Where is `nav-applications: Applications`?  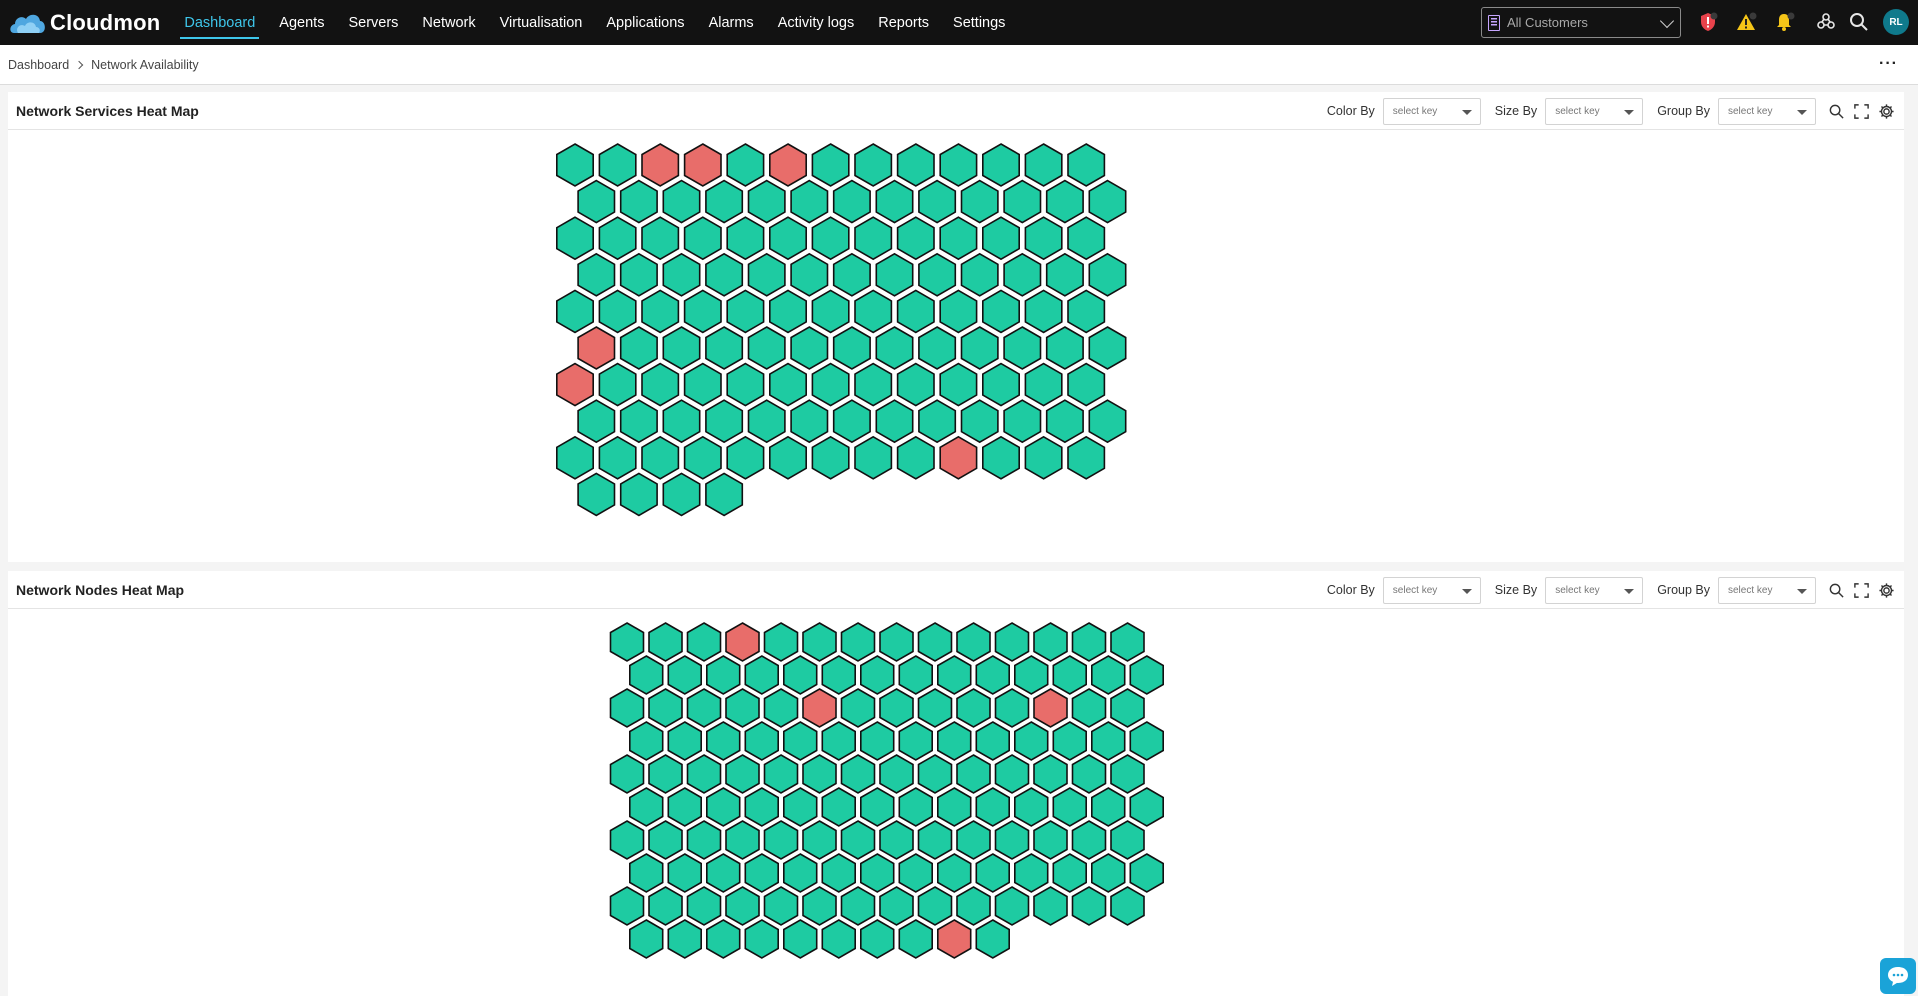
nav-applications: Applications is located at coordinates (645, 22).